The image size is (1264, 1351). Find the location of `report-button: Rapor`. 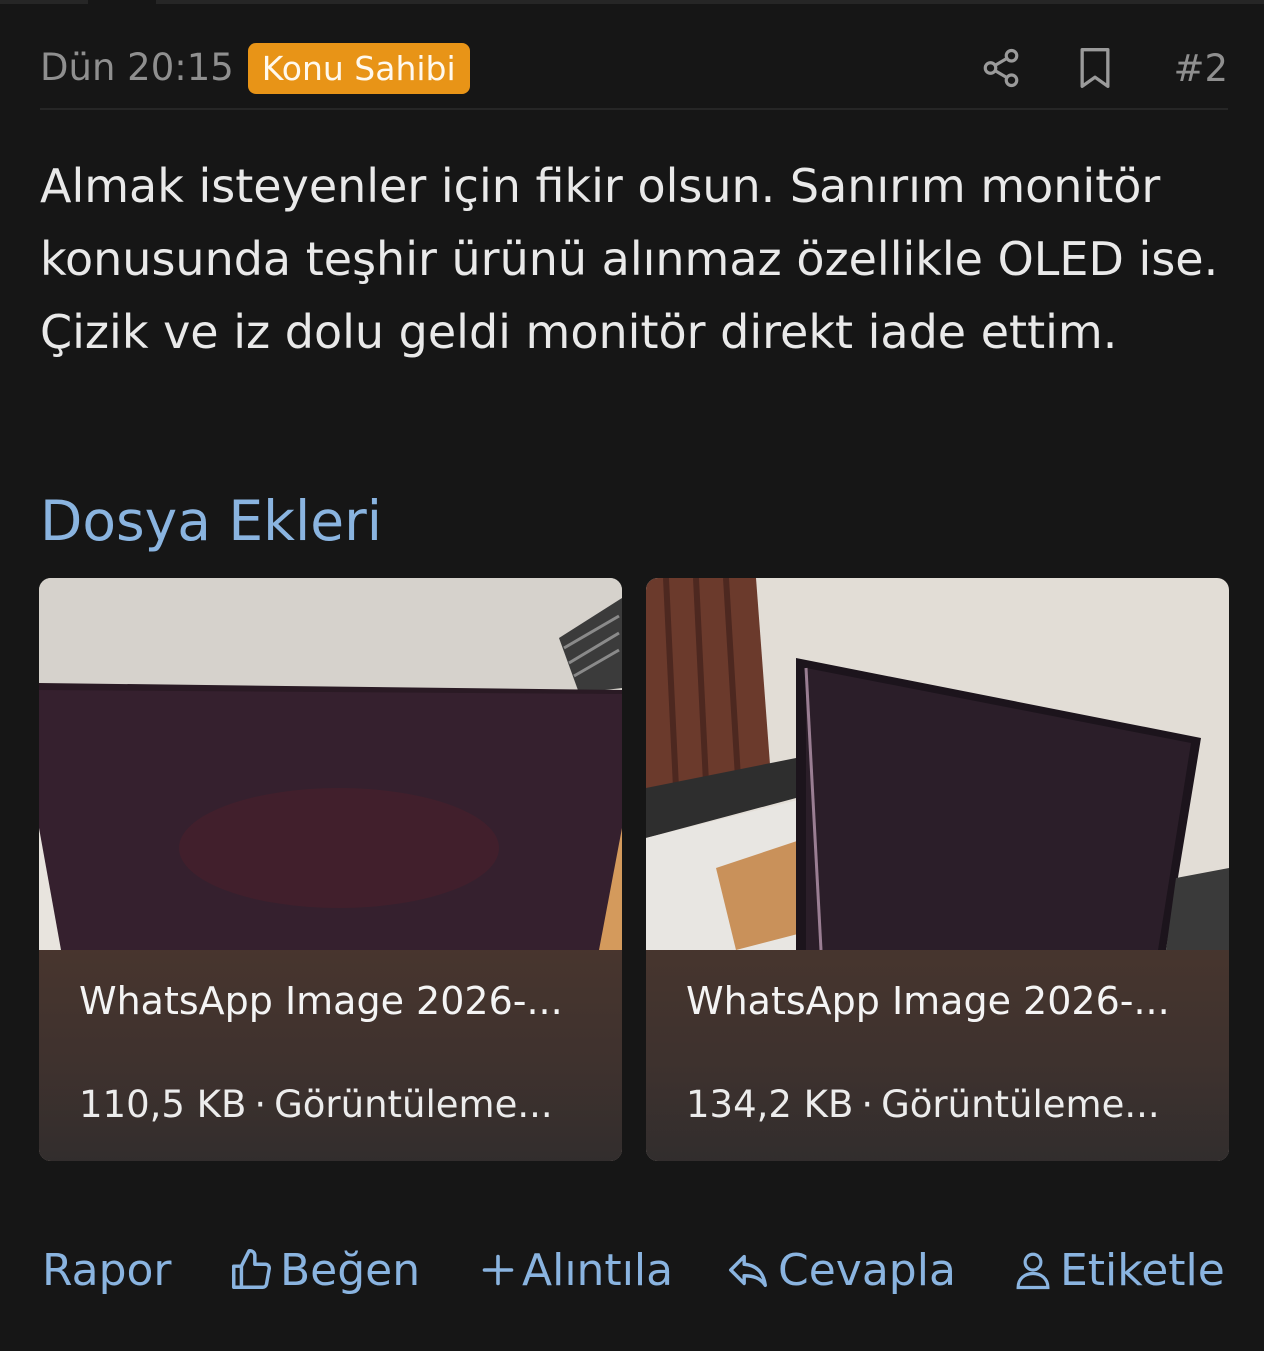

report-button: Rapor is located at coordinates (107, 1270).